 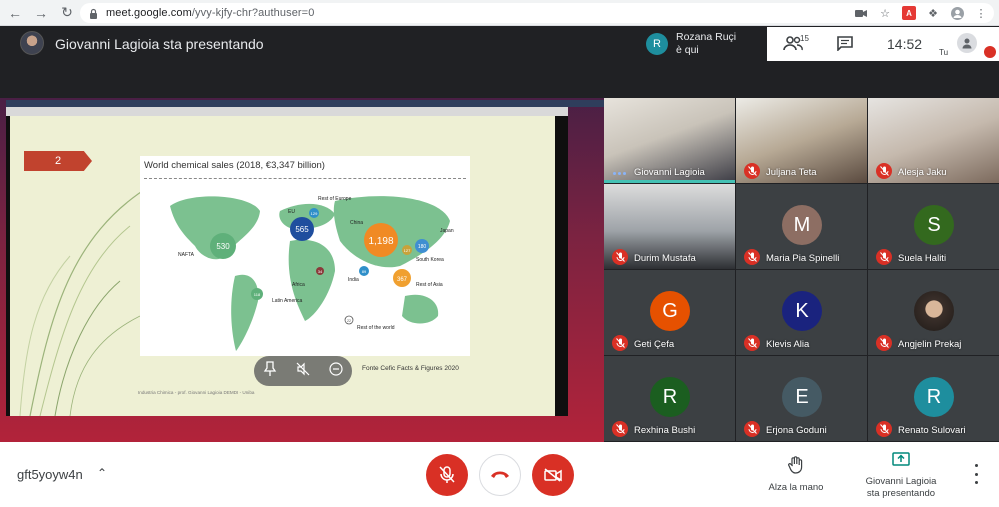 I want to click on raise-hand-button: Alza la mano, so click(x=796, y=475).